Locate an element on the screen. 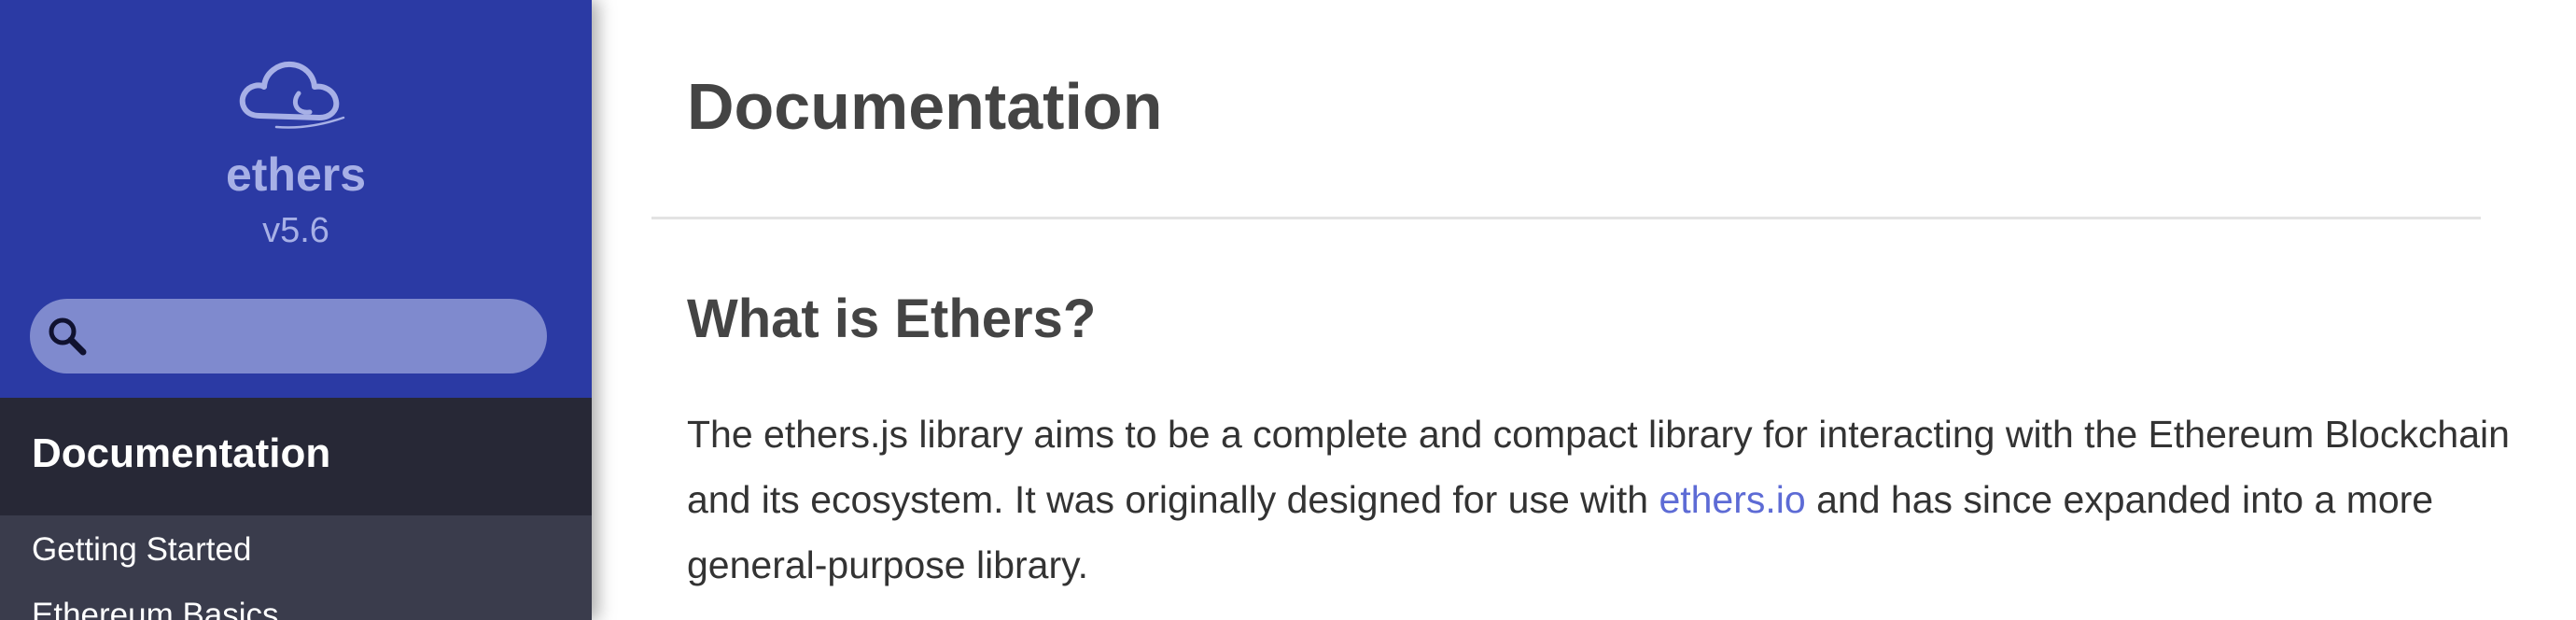 This screenshot has width=2576, height=620. ethers-io-link: ethers.io is located at coordinates (1732, 499).